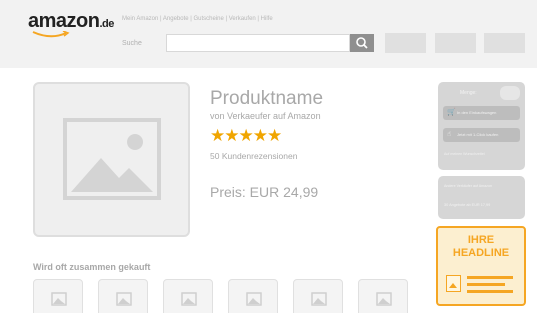 The image size is (537, 313). Describe the element at coordinates (478, 134) in the screenshot. I see `one-click-label: Jetzt mit 1-Click kaufen` at that location.